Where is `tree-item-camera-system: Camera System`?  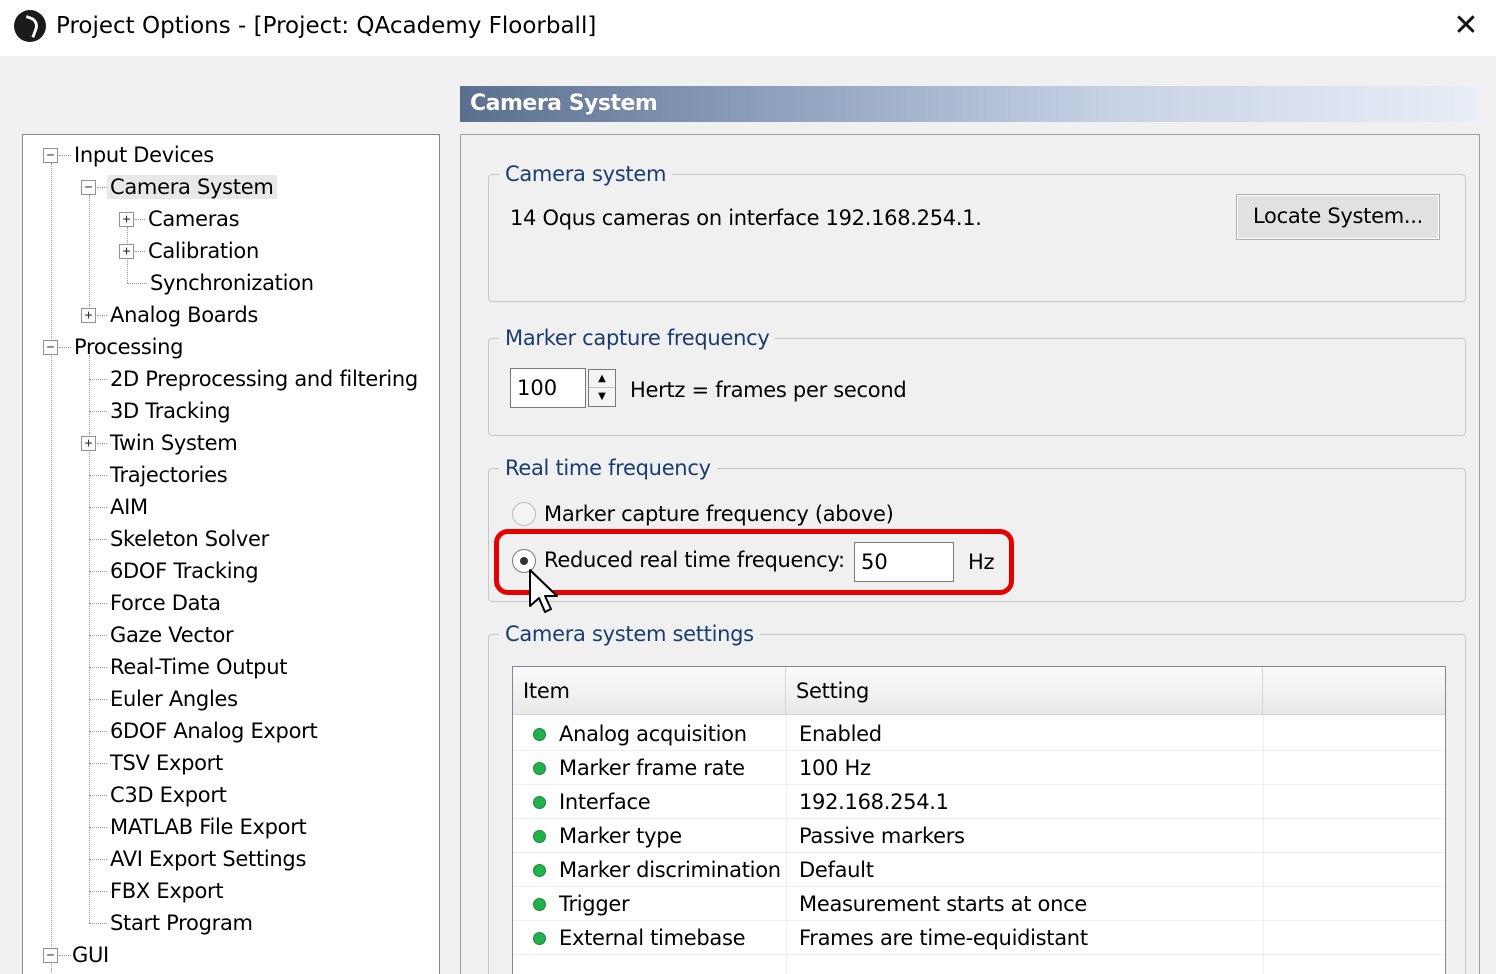
tree-item-camera-system: Camera System is located at coordinates (192, 187).